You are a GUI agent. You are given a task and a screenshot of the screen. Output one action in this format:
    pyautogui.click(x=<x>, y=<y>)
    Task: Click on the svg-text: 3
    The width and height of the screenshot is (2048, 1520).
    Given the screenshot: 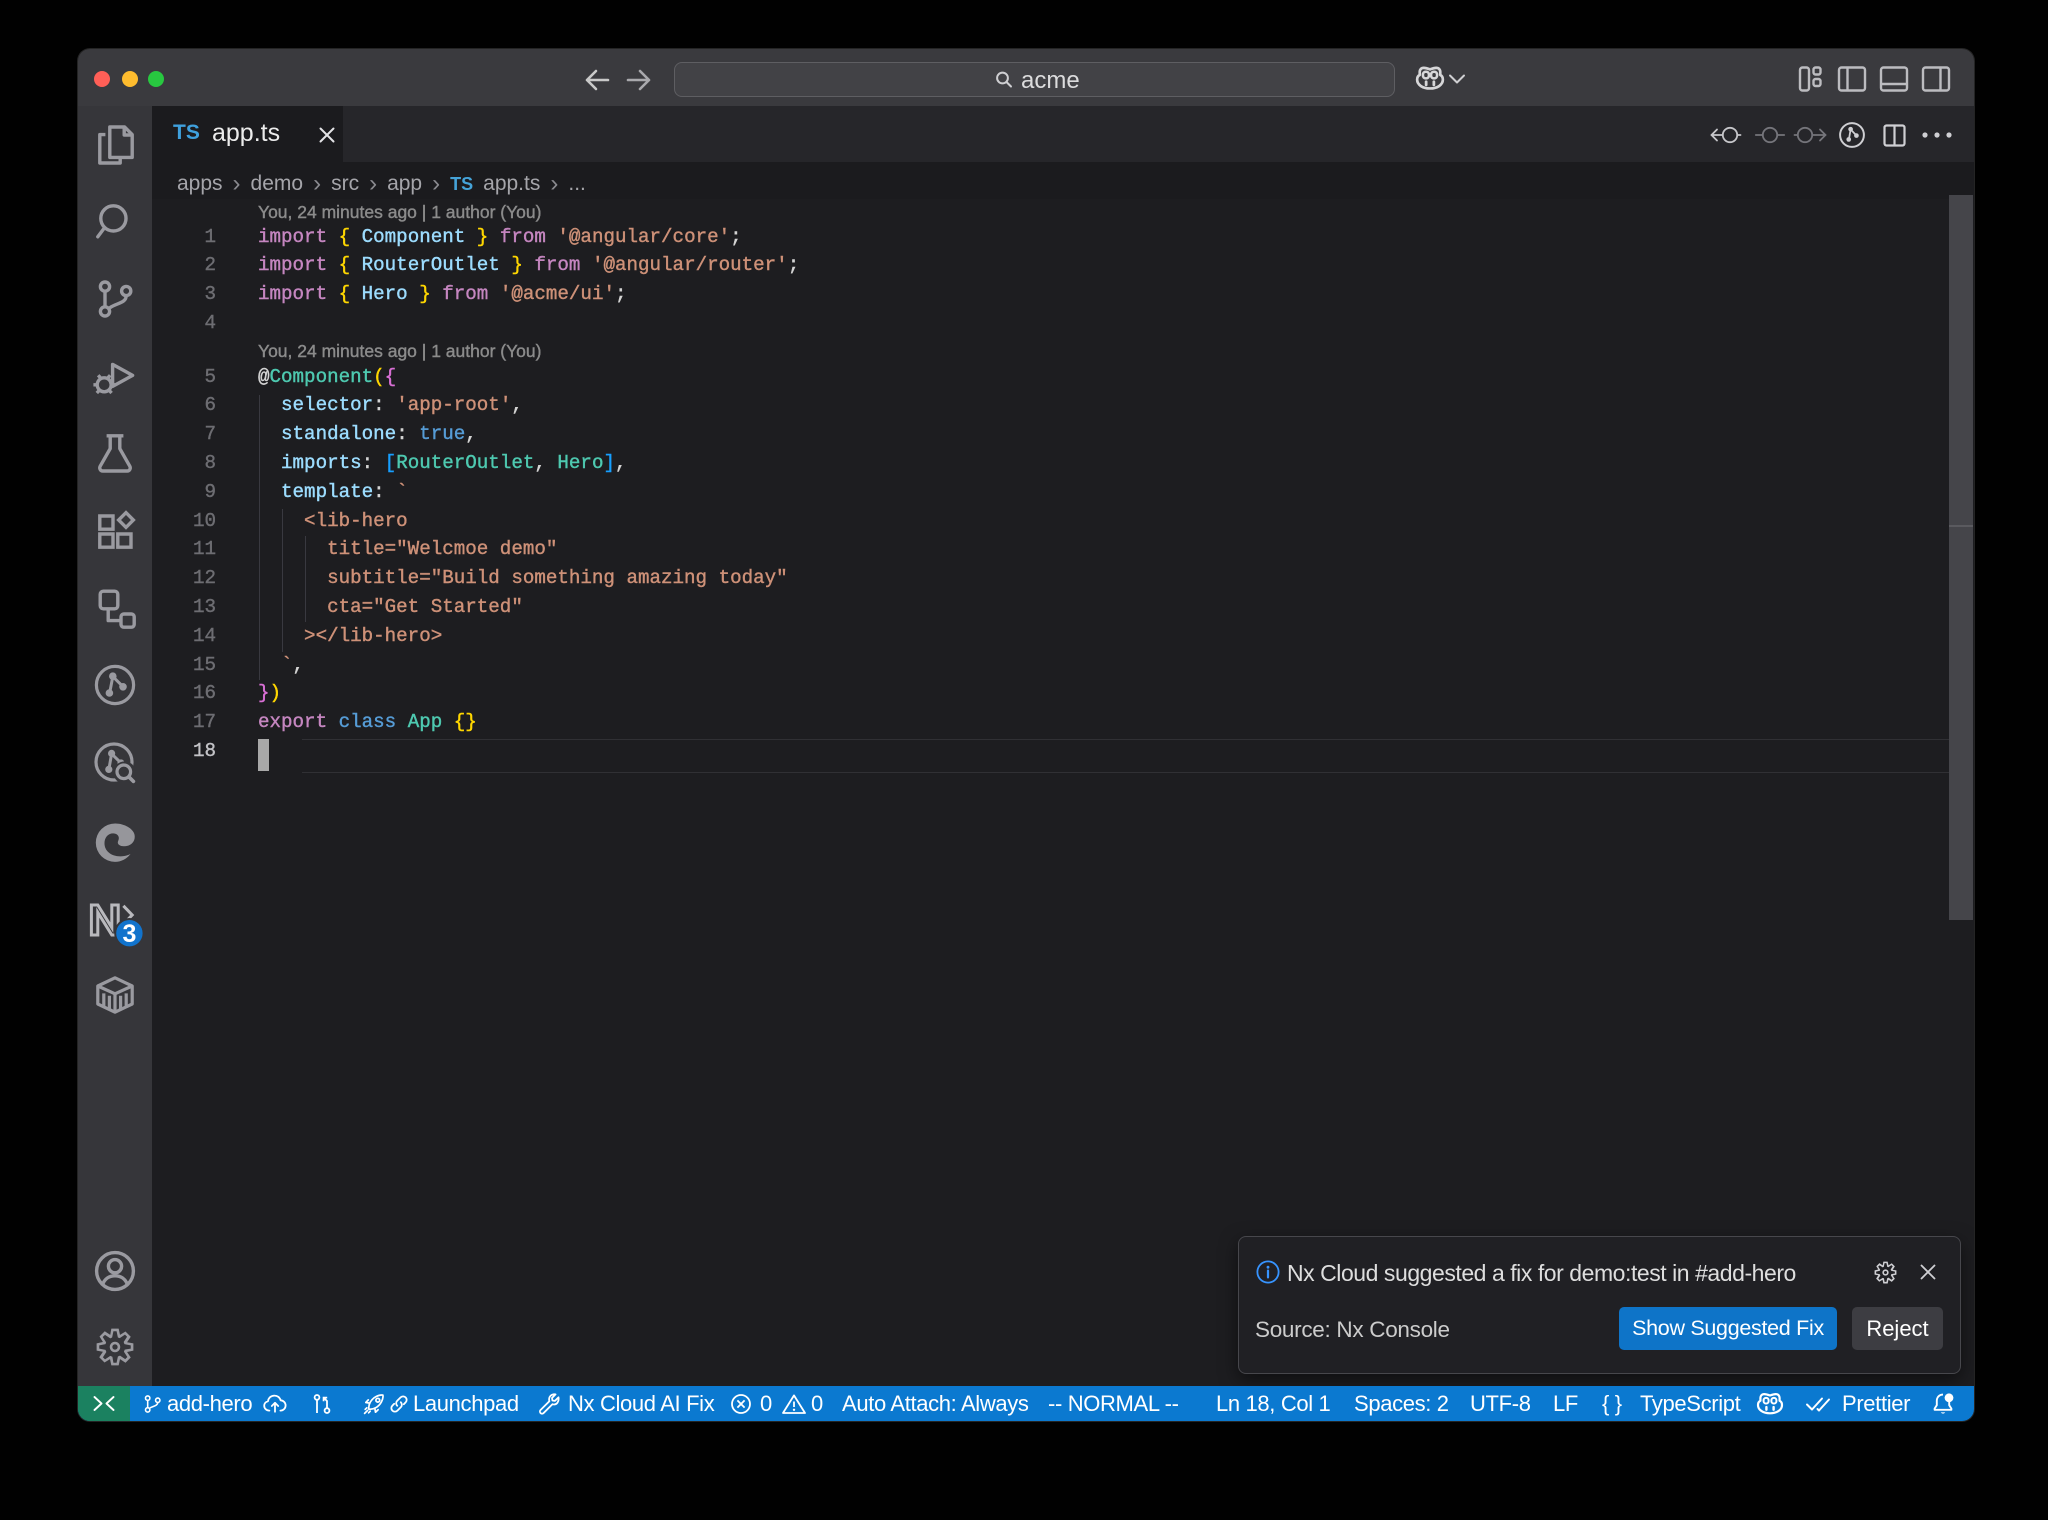 What is the action you would take?
    pyautogui.click(x=129, y=934)
    